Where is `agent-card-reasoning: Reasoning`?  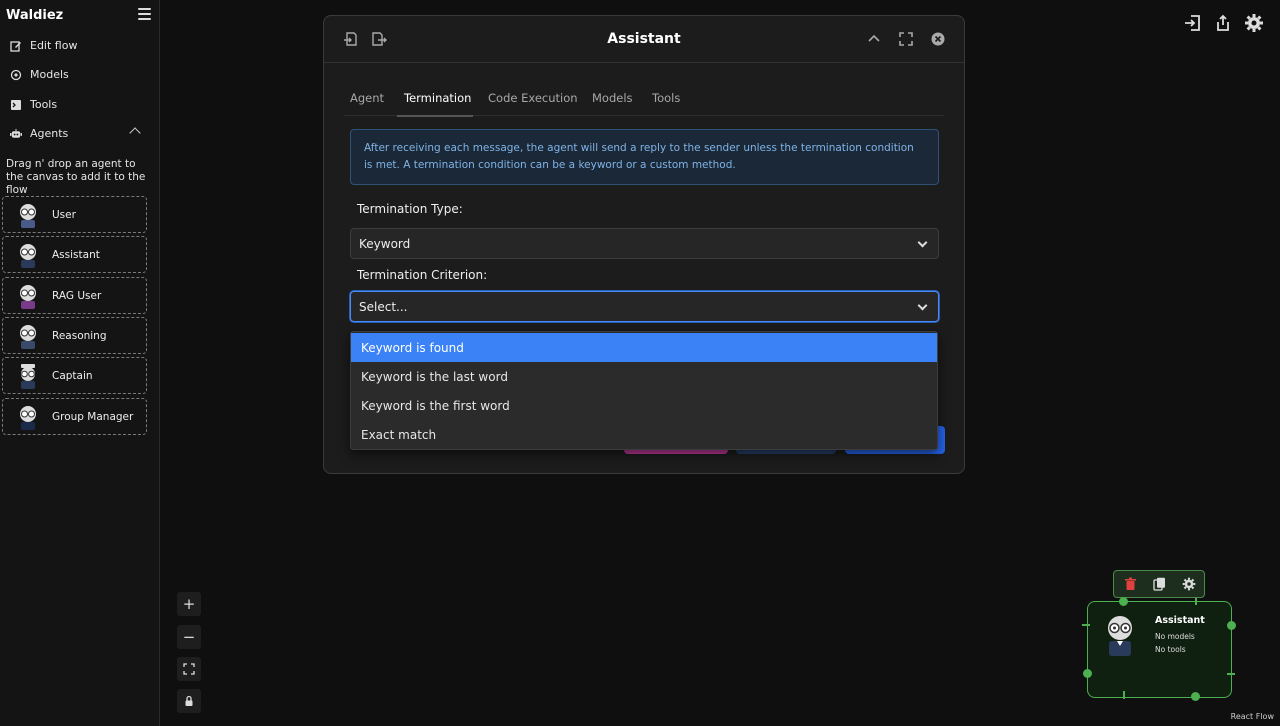
agent-card-reasoning: Reasoning is located at coordinates (74, 335).